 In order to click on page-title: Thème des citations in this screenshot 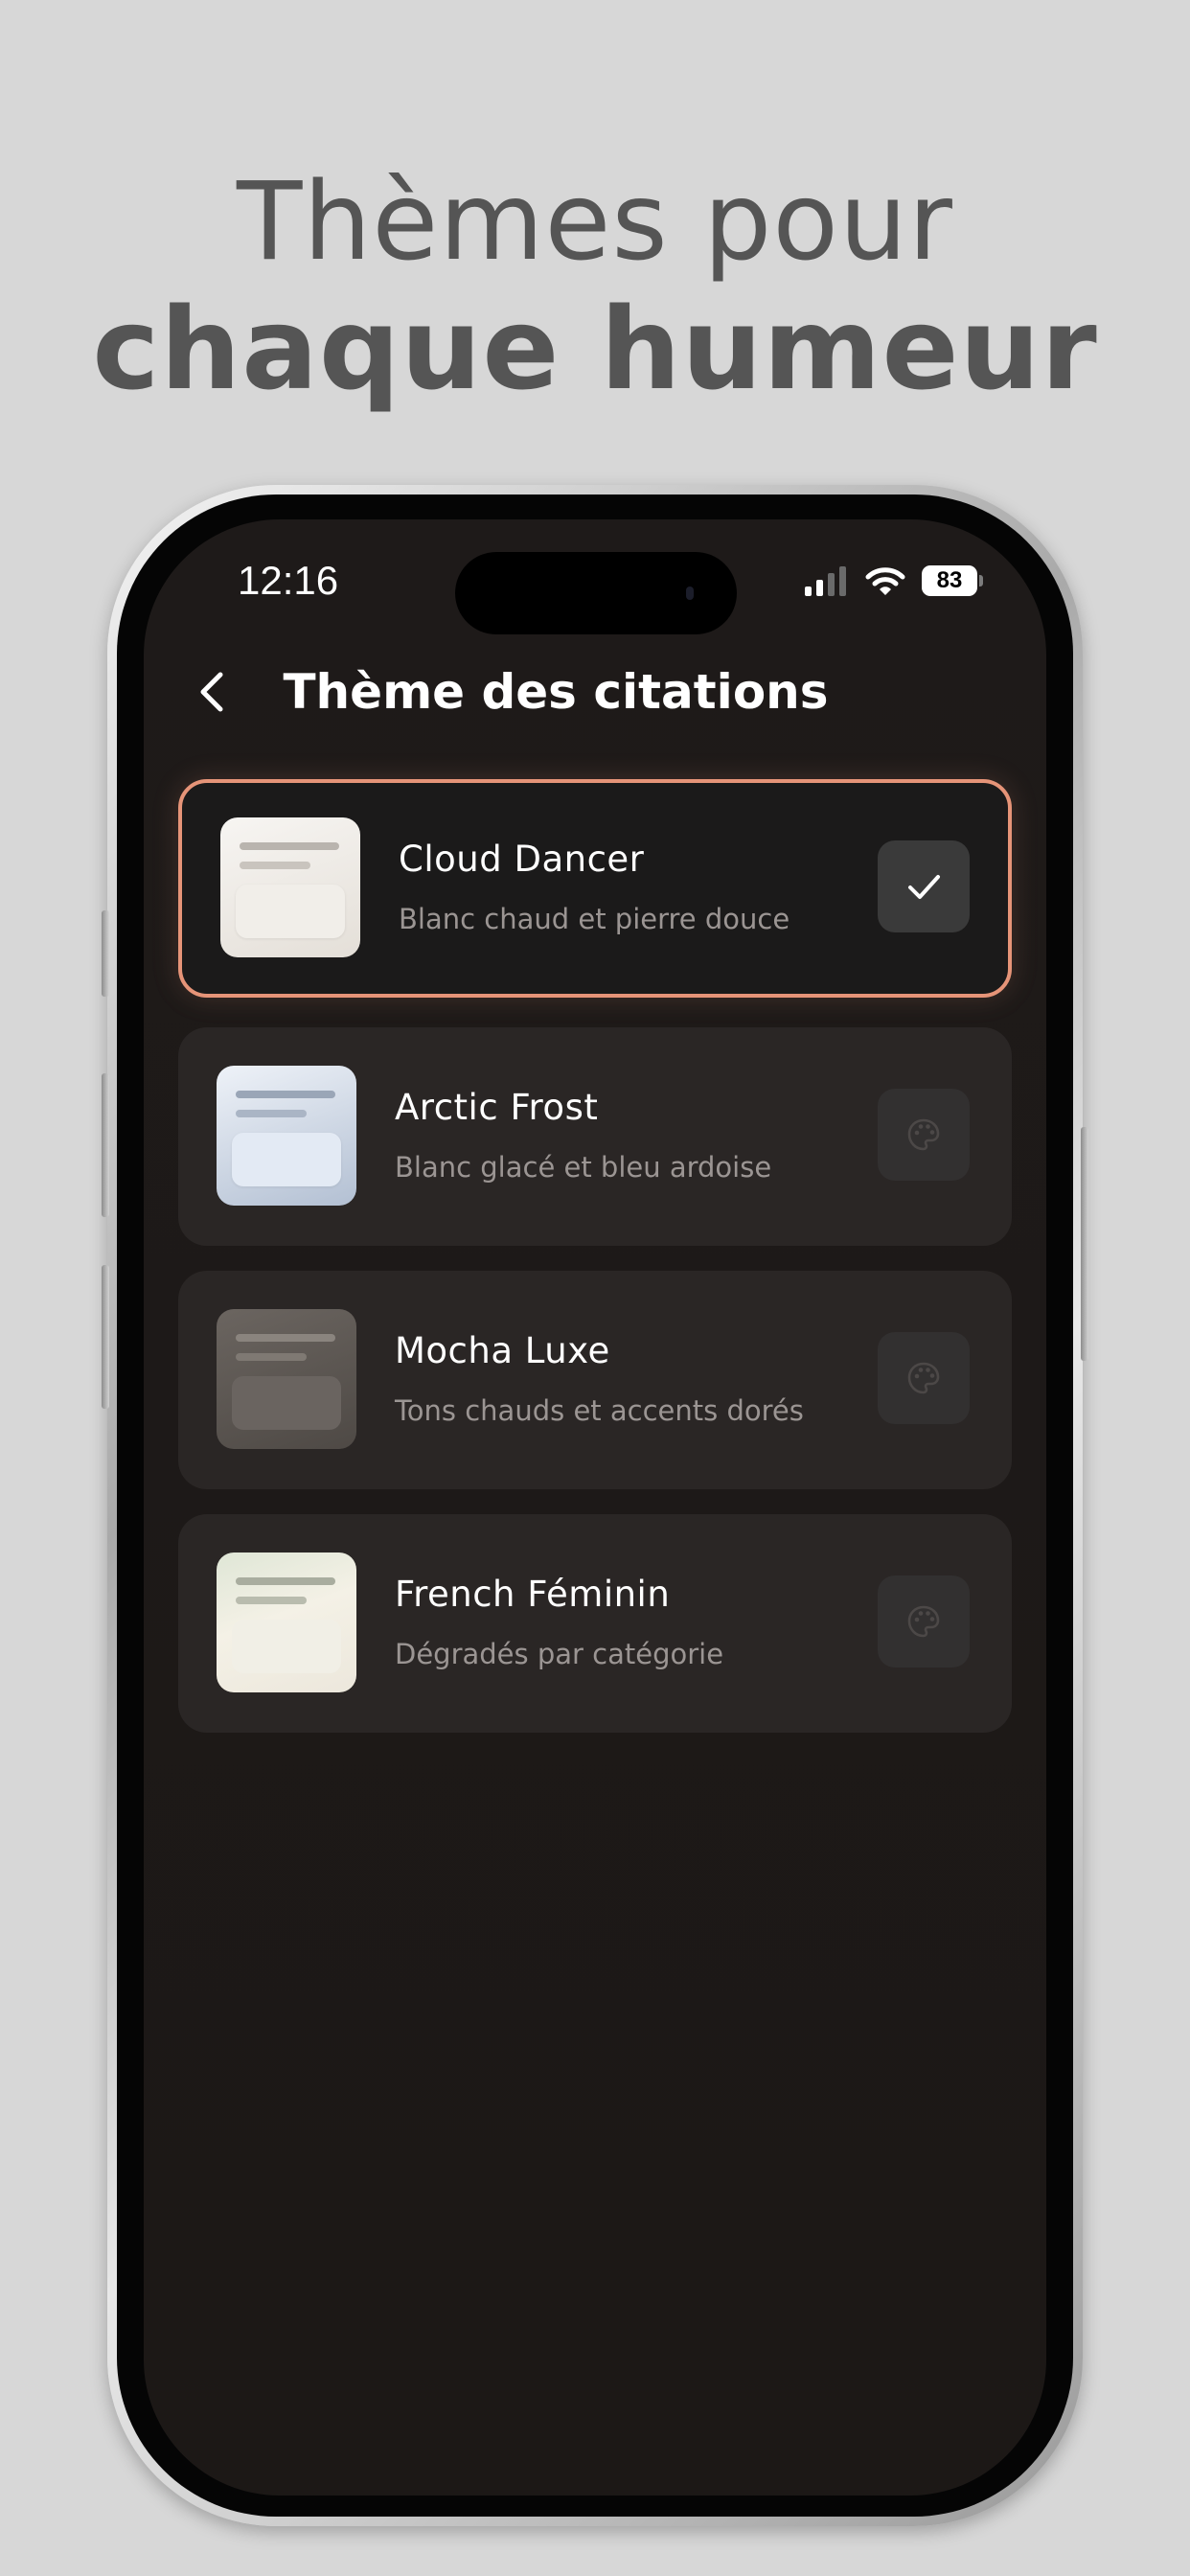, I will do `click(556, 692)`.